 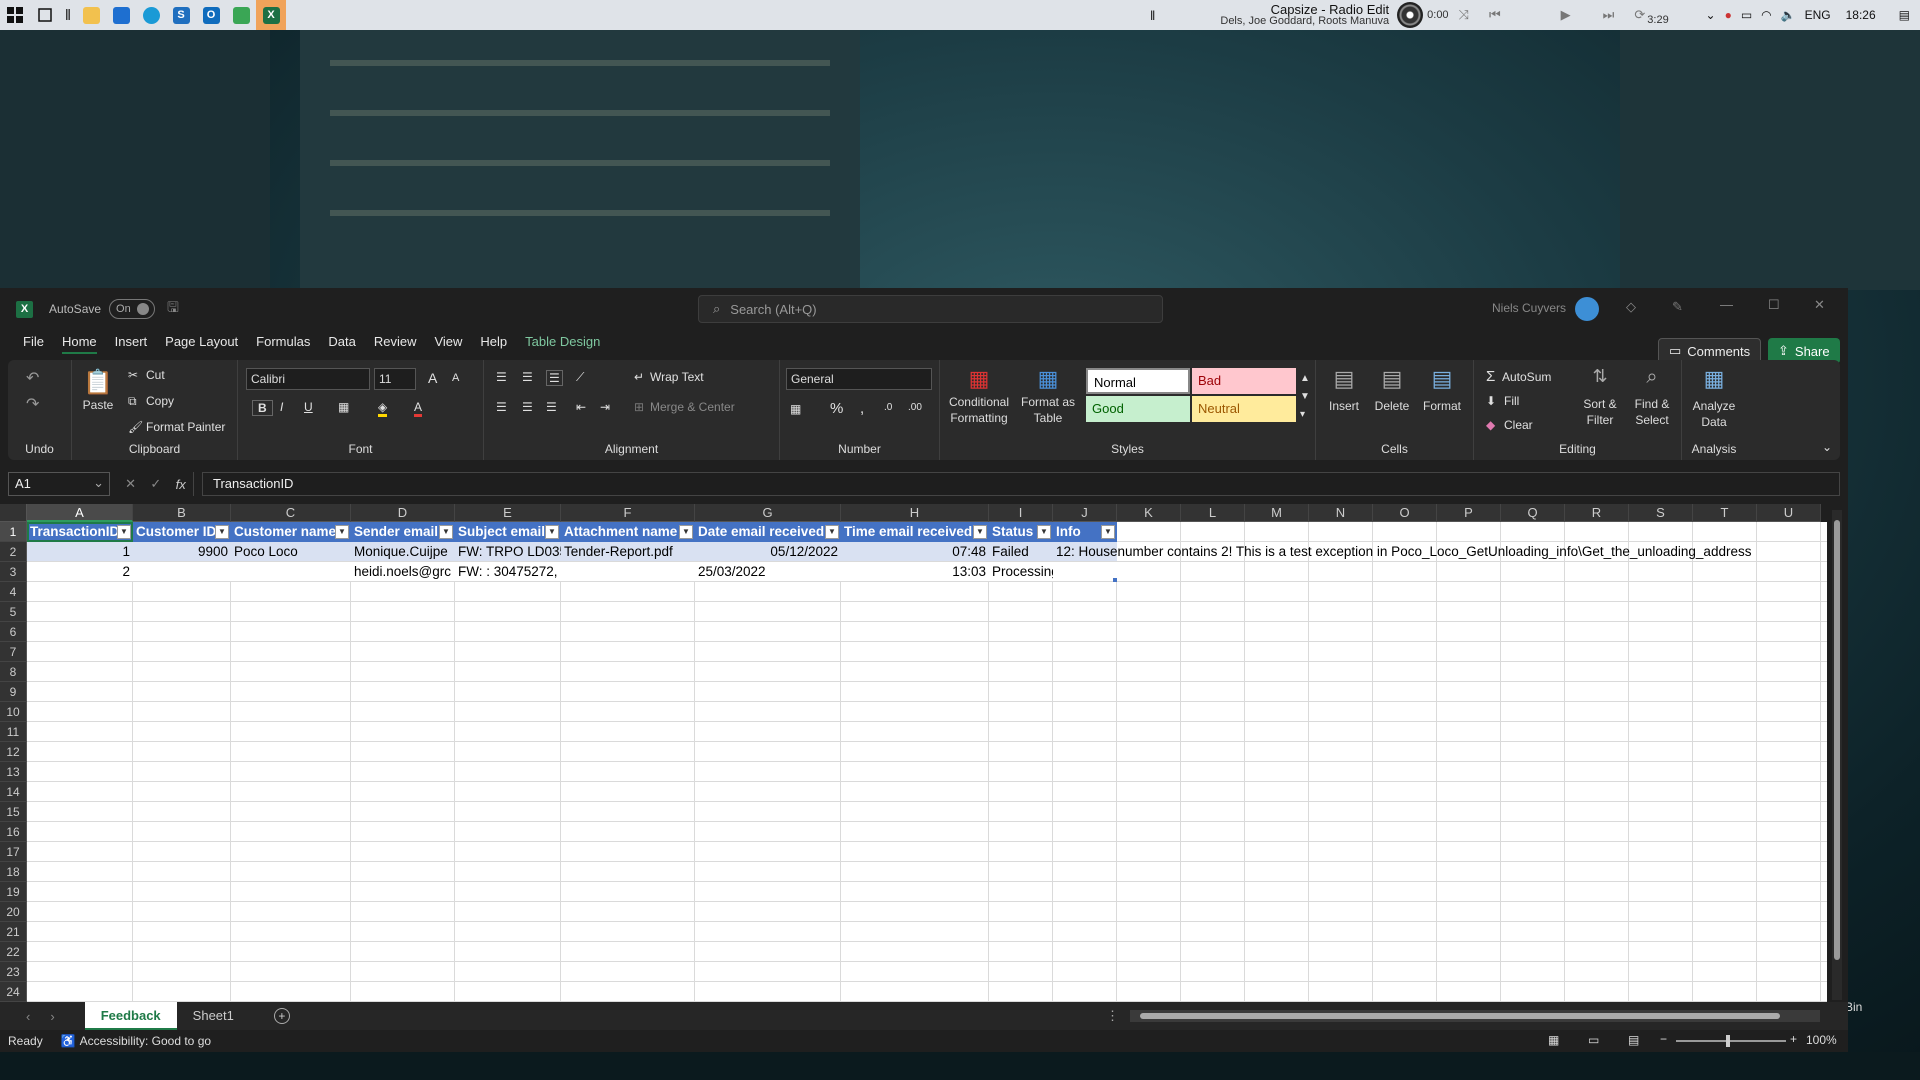 What do you see at coordinates (211, 15) in the screenshot?
I see `outlook-icon: O` at bounding box center [211, 15].